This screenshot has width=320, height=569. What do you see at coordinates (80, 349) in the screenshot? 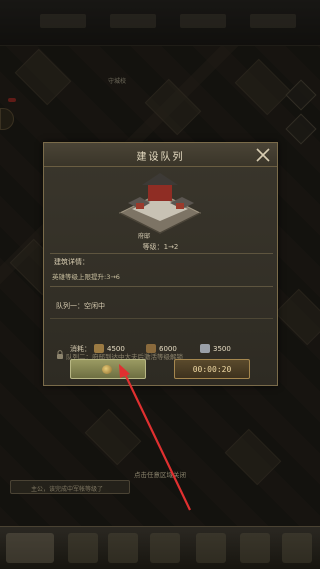
I see `cost-label: 消耗：` at bounding box center [80, 349].